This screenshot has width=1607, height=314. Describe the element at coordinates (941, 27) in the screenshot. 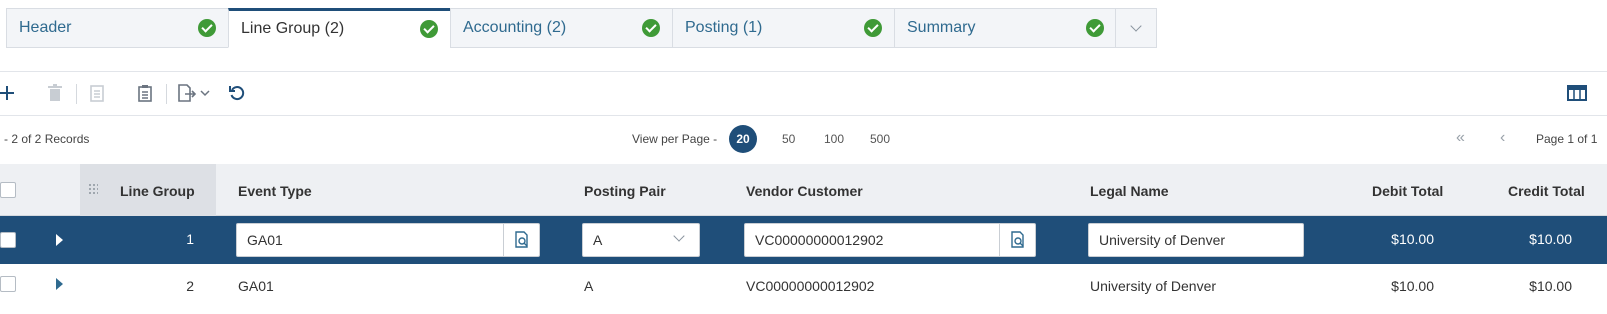

I see `tab-label: Summary` at that location.